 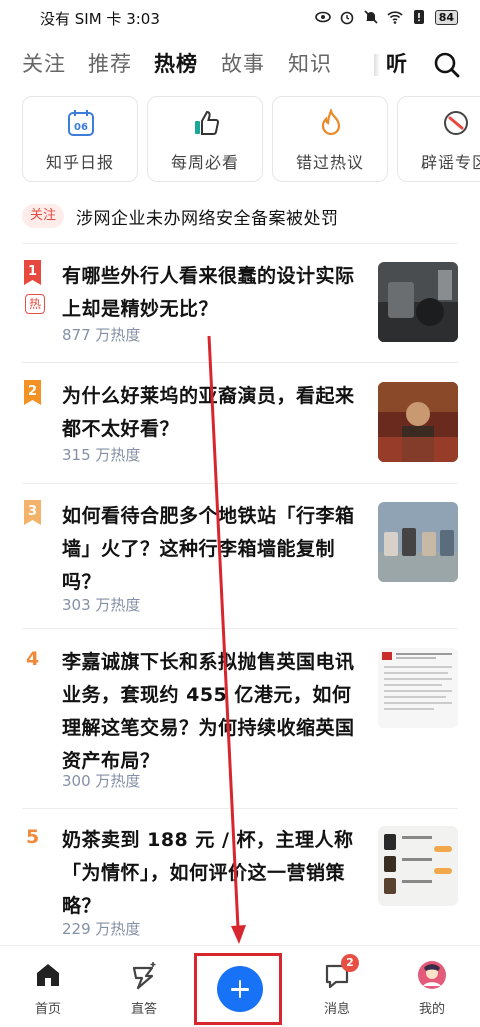 I want to click on calendar-icon: 06, so click(x=81, y=123).